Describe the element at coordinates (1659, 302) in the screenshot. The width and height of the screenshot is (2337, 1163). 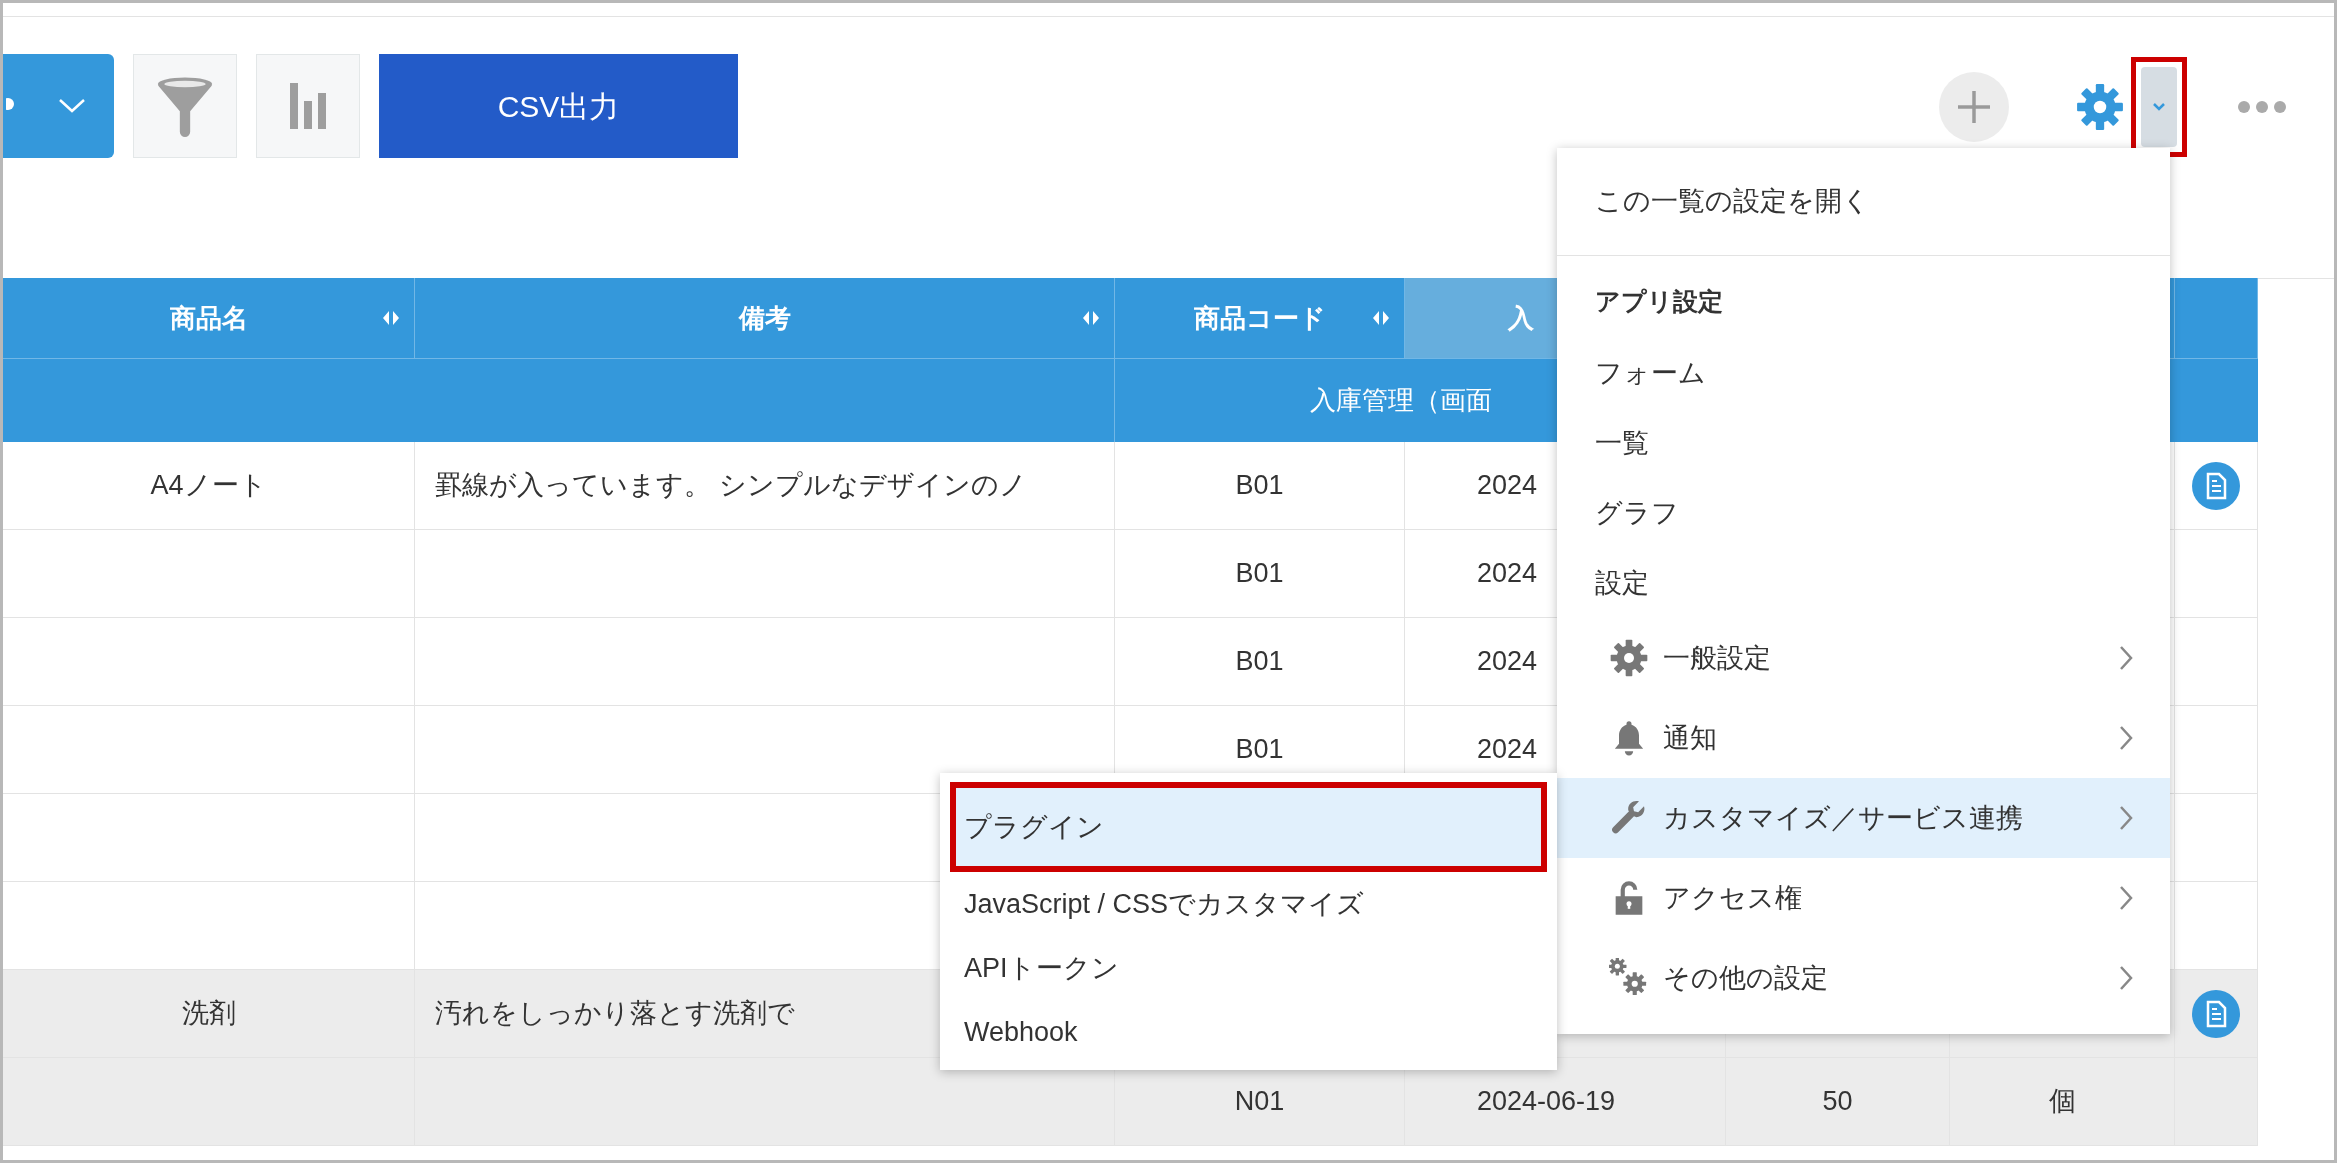
I see `menu-heading: アプリ設定` at that location.